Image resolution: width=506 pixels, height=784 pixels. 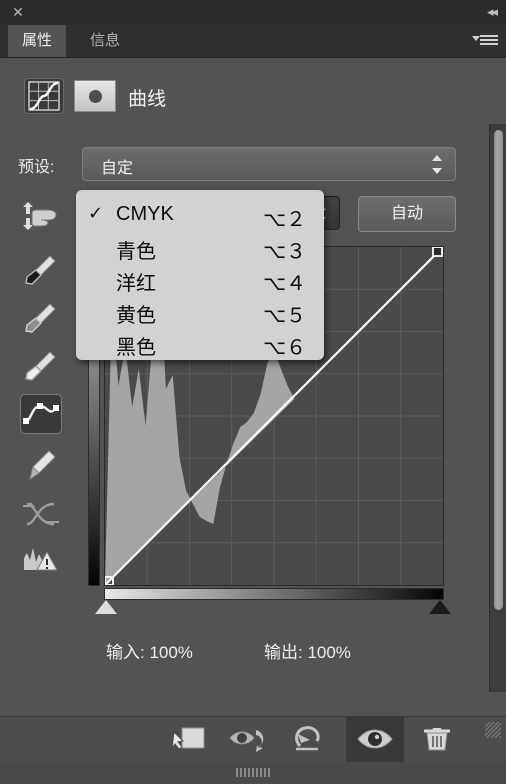 What do you see at coordinates (284, 316) in the screenshot?
I see `menu-item-shortcut: ⌥５` at bounding box center [284, 316].